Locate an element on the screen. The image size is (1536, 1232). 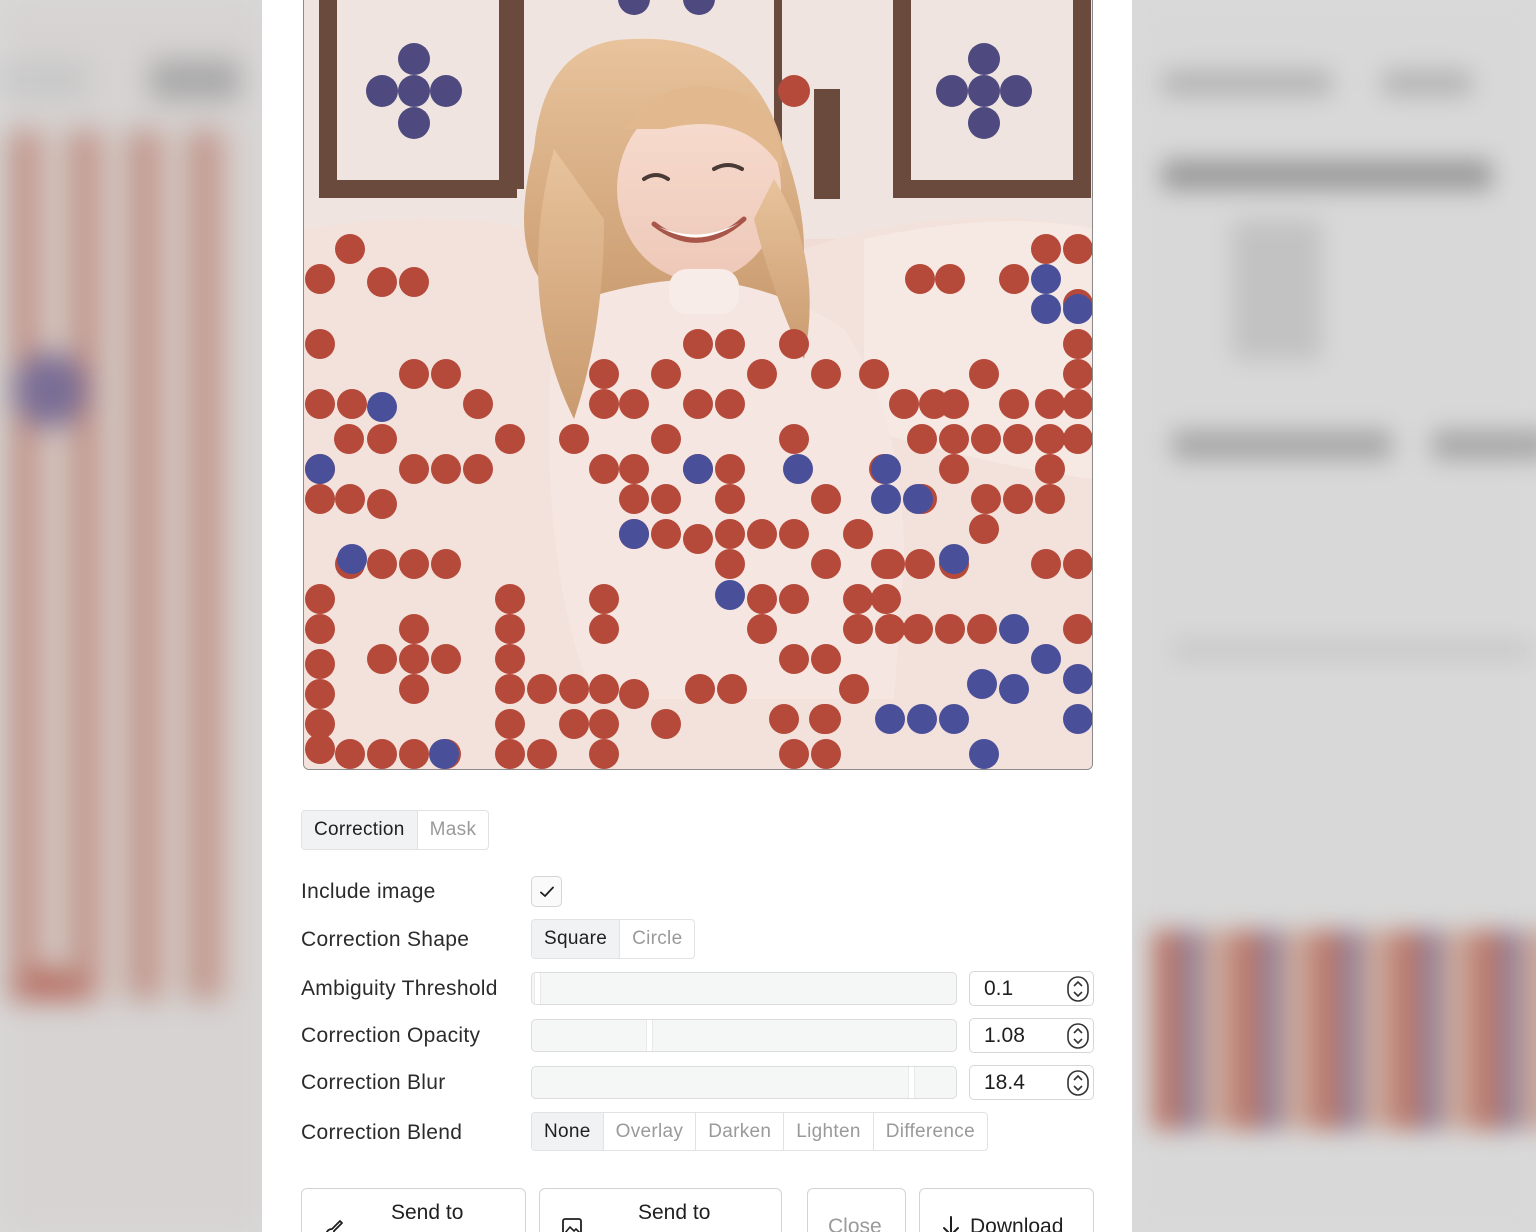
ambiguity-threshold-value: 0.1 is located at coordinates (999, 988).